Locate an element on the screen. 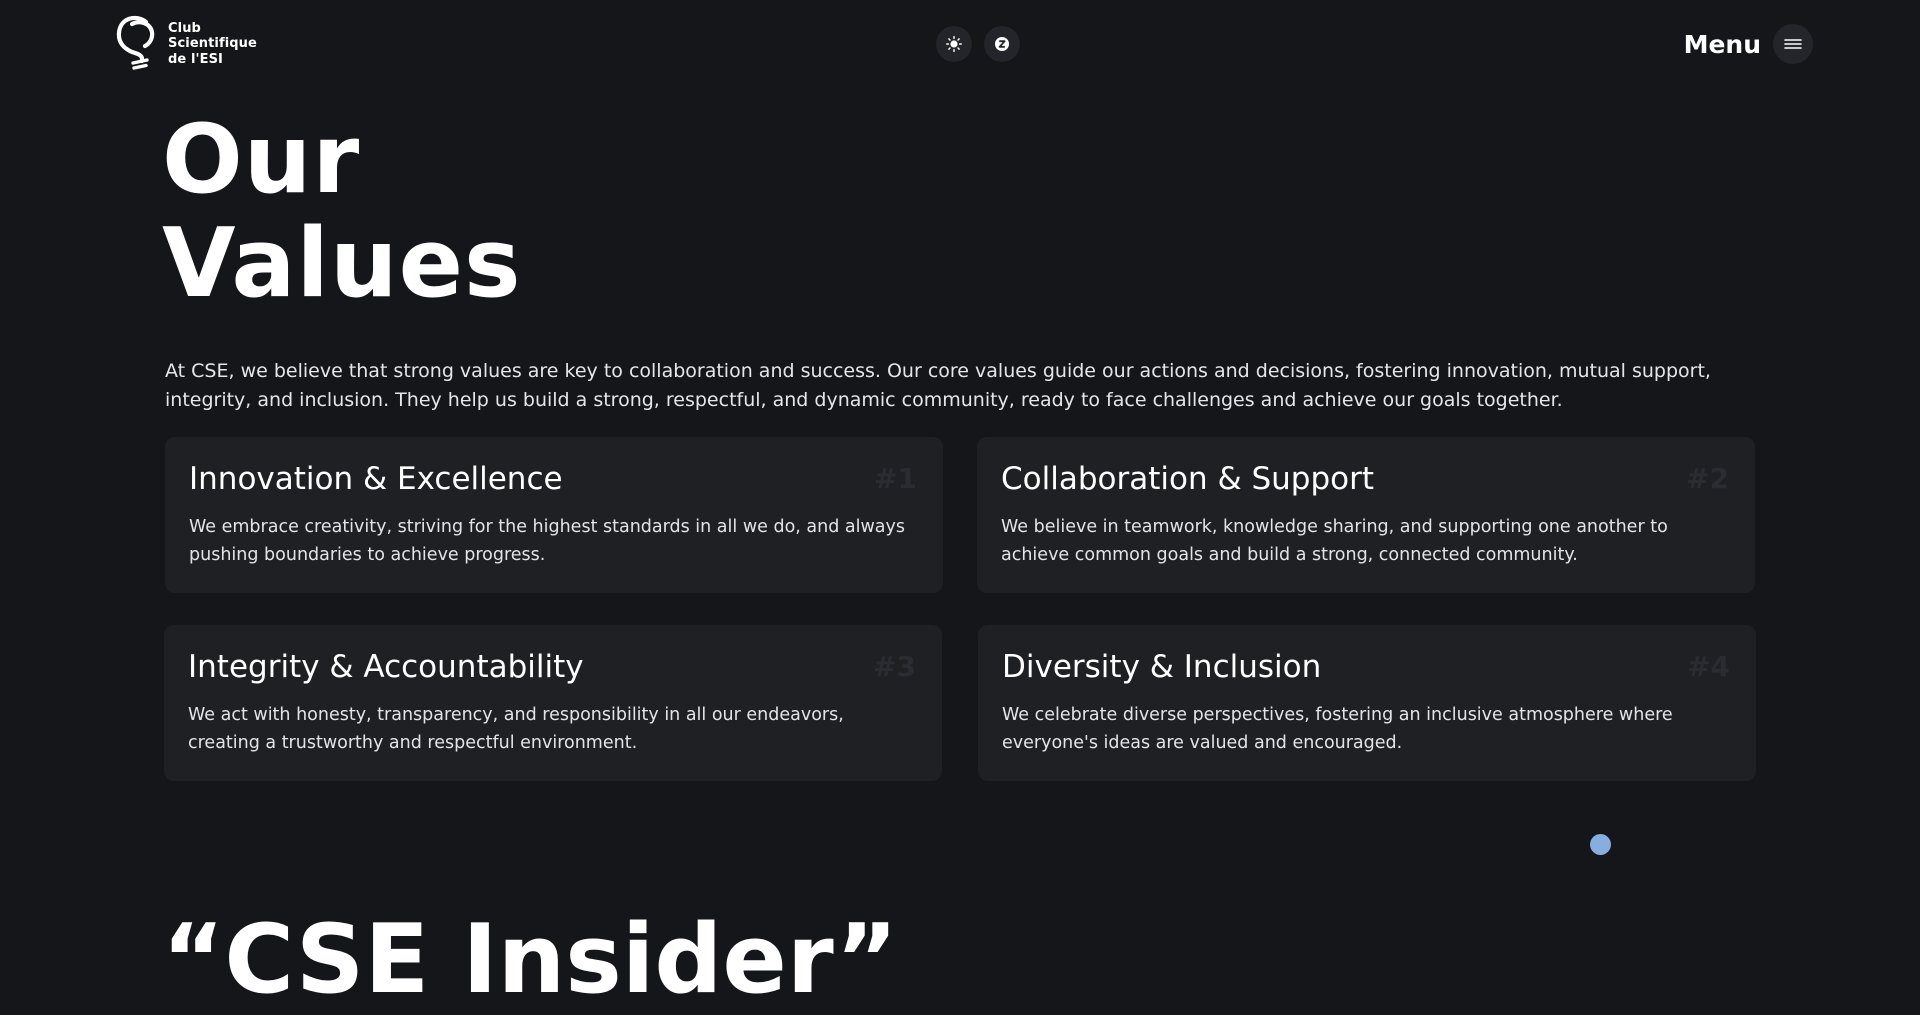  sun-icon is located at coordinates (954, 44).